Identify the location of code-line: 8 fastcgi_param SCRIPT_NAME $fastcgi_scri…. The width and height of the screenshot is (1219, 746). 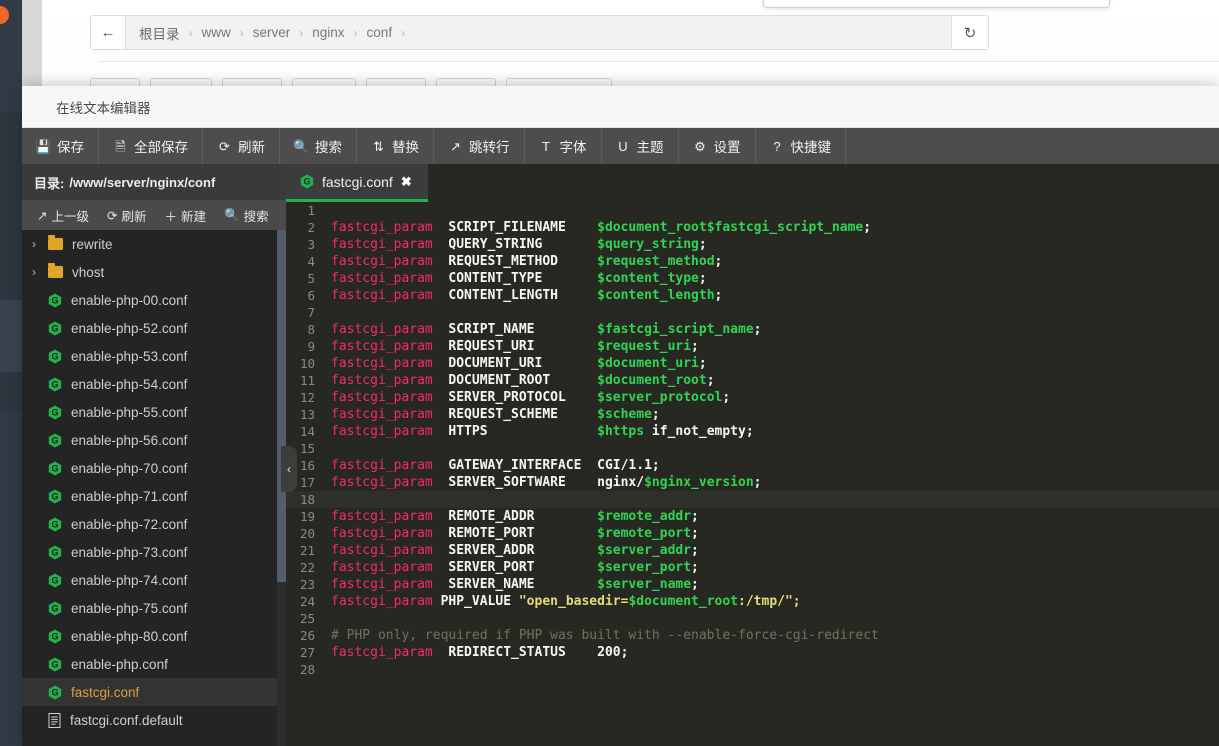
(752, 329).